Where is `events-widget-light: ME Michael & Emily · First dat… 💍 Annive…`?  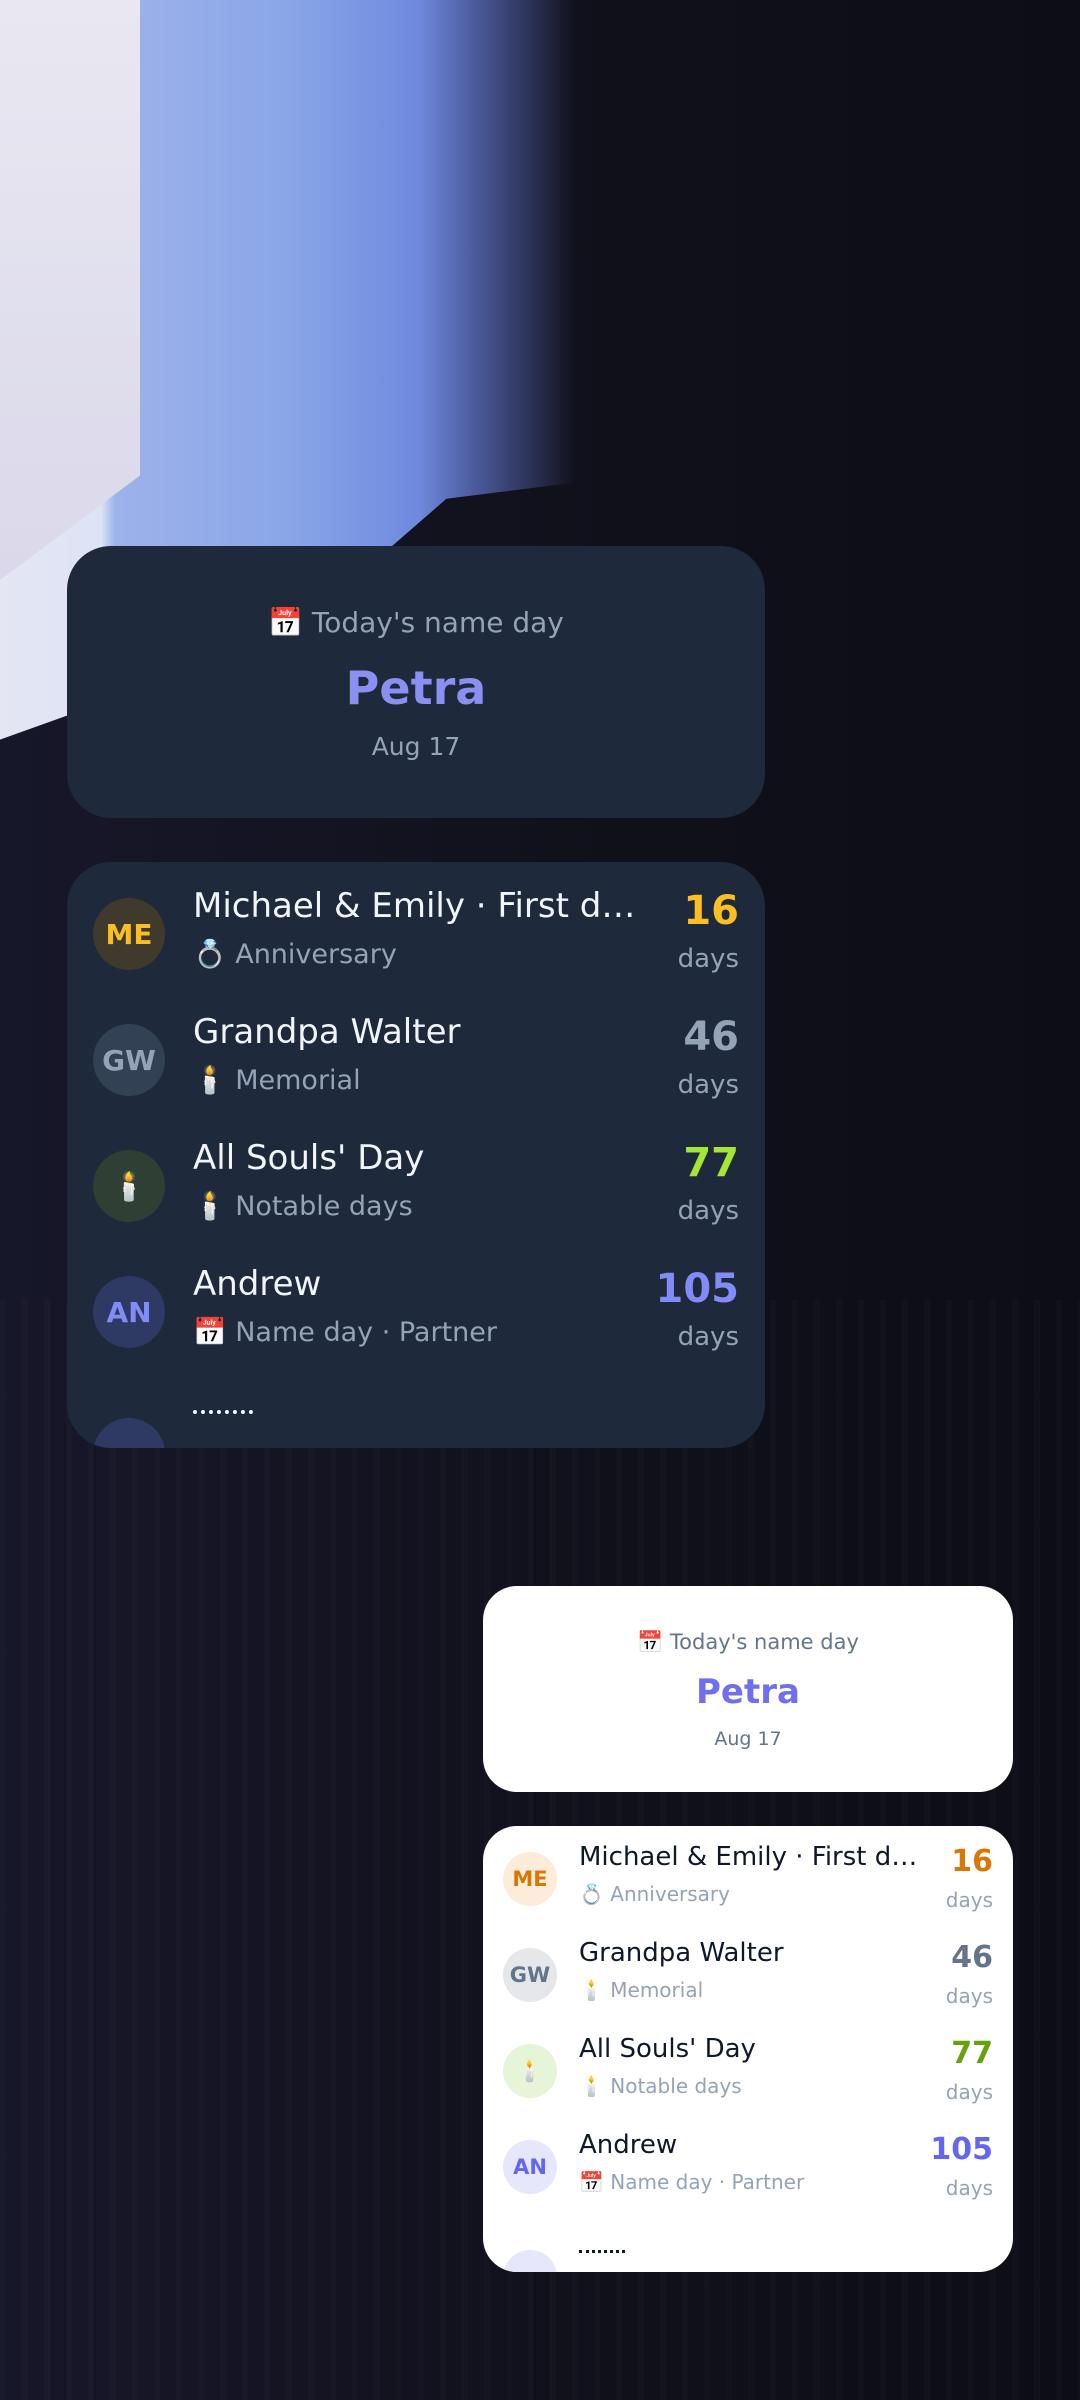 events-widget-light: ME Michael & Emily · First dat… 💍 Annive… is located at coordinates (748, 2049).